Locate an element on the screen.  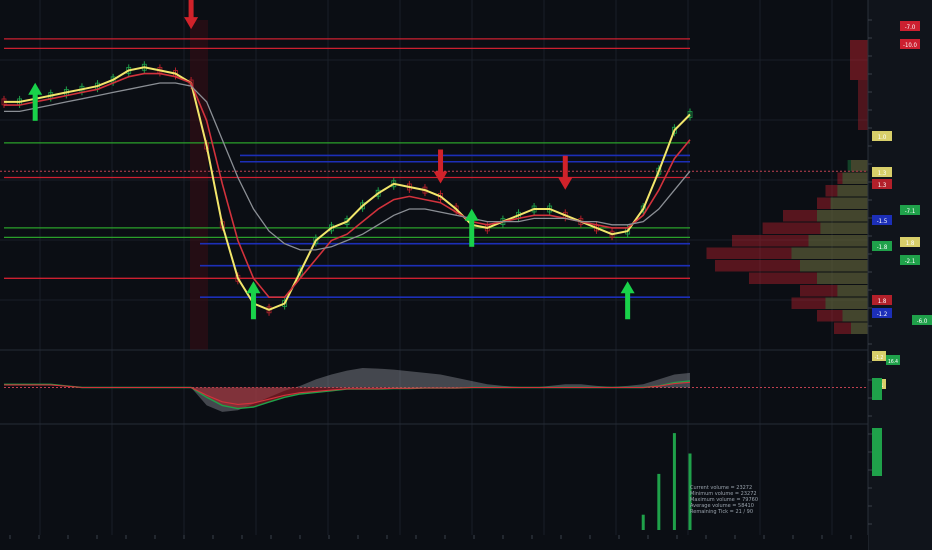
price-tag: -7.0 is located at coordinates (910, 26).